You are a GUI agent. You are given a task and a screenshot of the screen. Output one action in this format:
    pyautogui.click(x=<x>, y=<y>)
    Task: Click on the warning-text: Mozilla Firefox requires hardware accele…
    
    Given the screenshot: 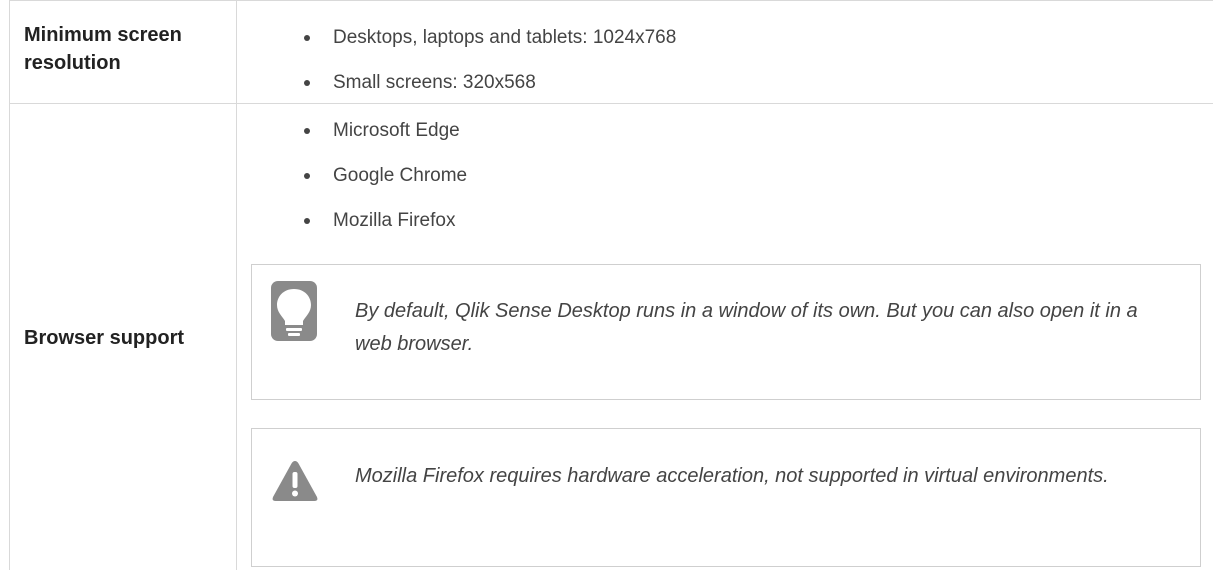 What is the action you would take?
    pyautogui.click(x=732, y=476)
    